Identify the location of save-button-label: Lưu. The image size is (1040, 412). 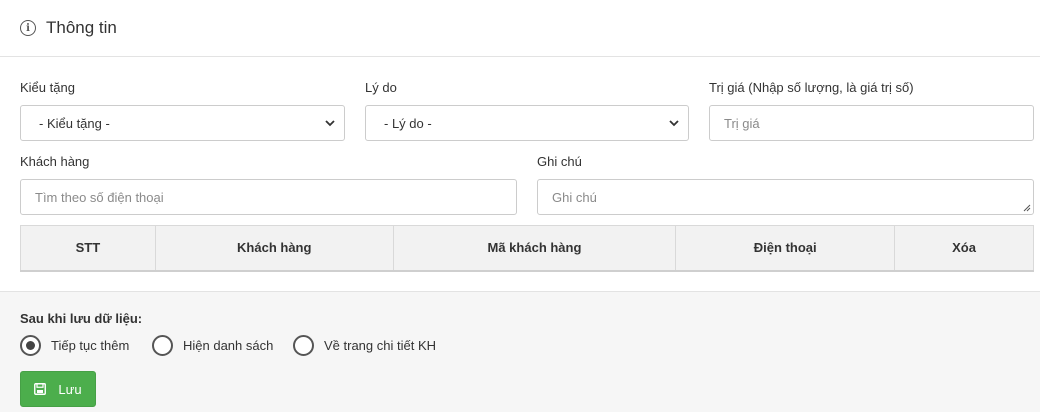
(70, 389).